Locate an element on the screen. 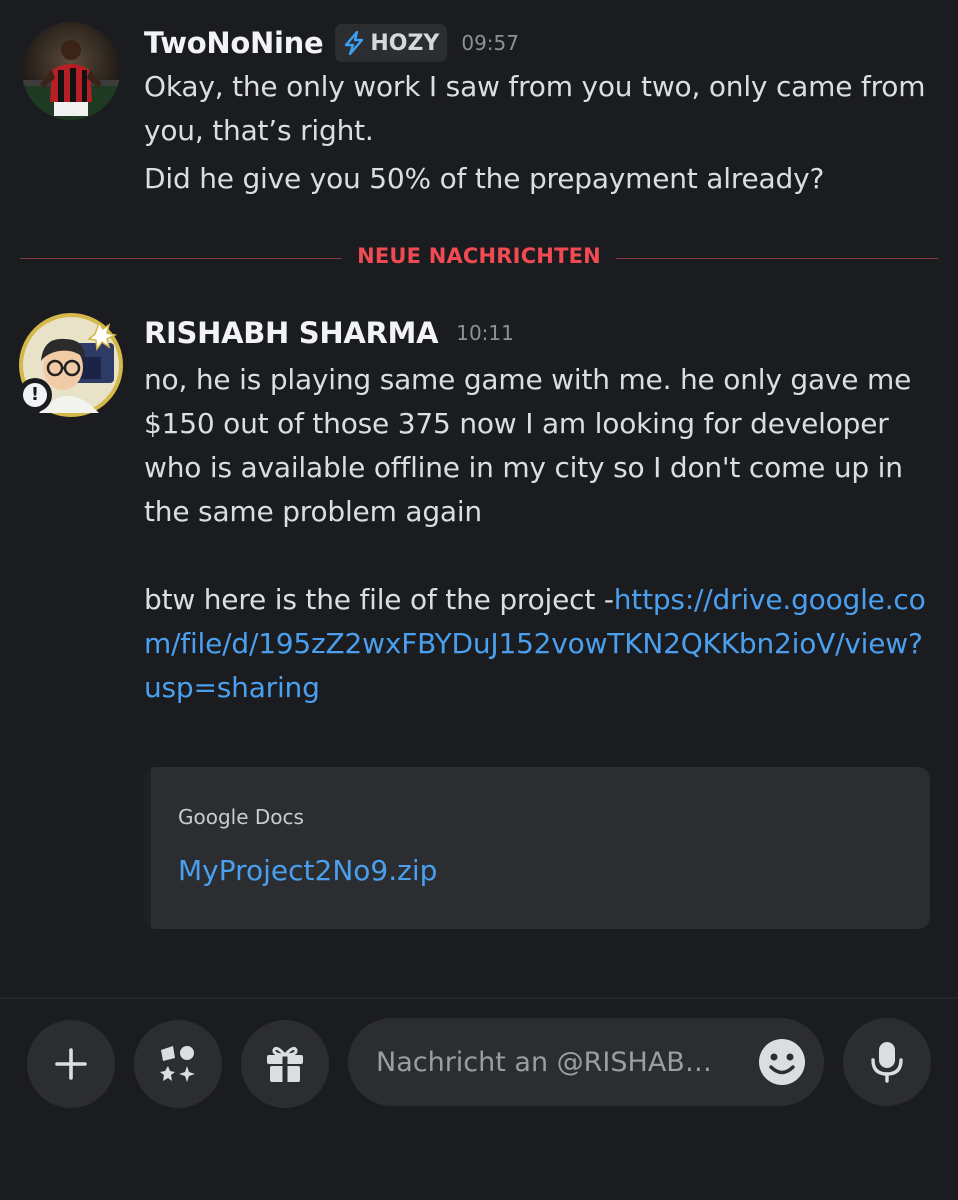 This screenshot has width=958, height=1200. new-messages-divider: NEUE NACHRICHTEN is located at coordinates (479, 256).